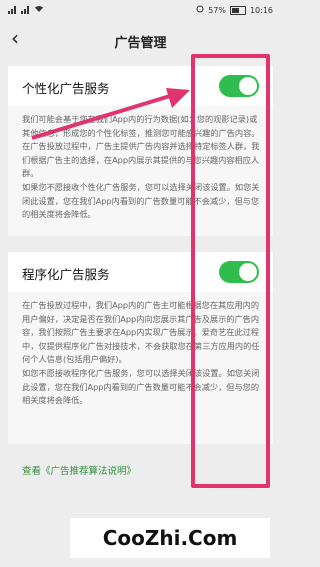 This screenshot has height=567, width=320. I want to click on watermark: CooZhi.Com, so click(170, 538).